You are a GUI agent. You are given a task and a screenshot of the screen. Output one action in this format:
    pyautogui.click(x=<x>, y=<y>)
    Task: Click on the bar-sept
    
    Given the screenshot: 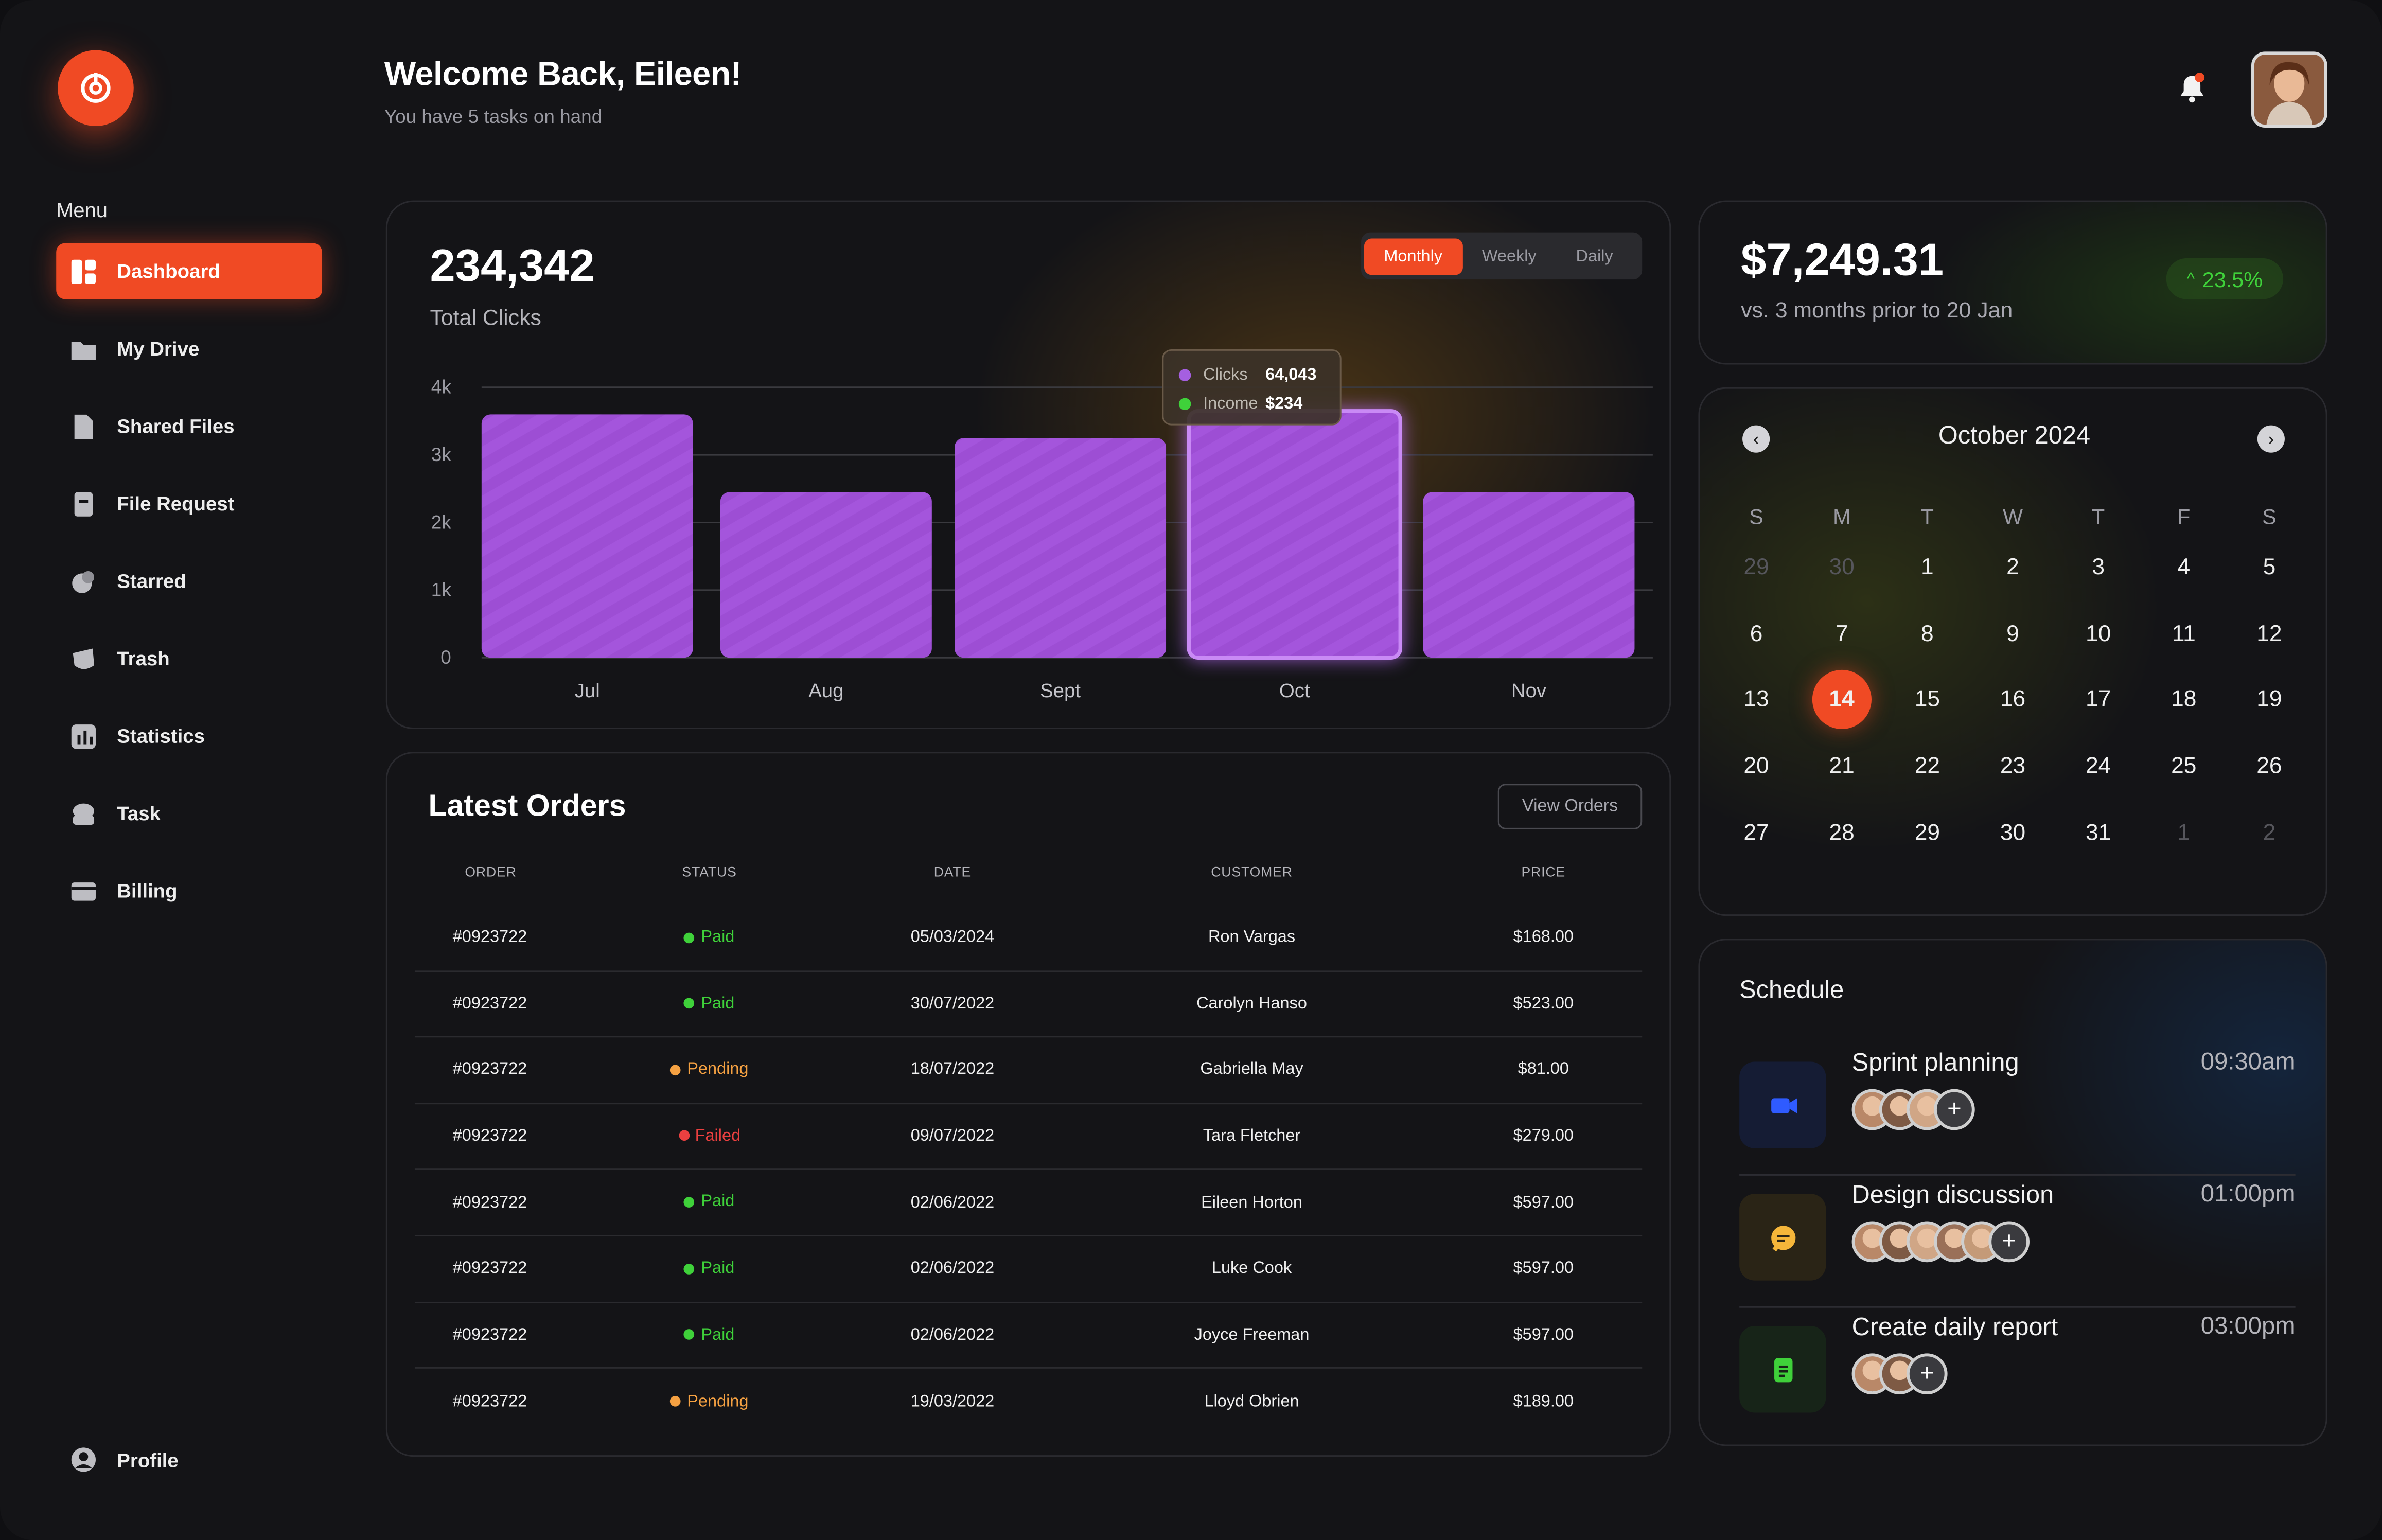 What is the action you would take?
    pyautogui.click(x=1061, y=548)
    